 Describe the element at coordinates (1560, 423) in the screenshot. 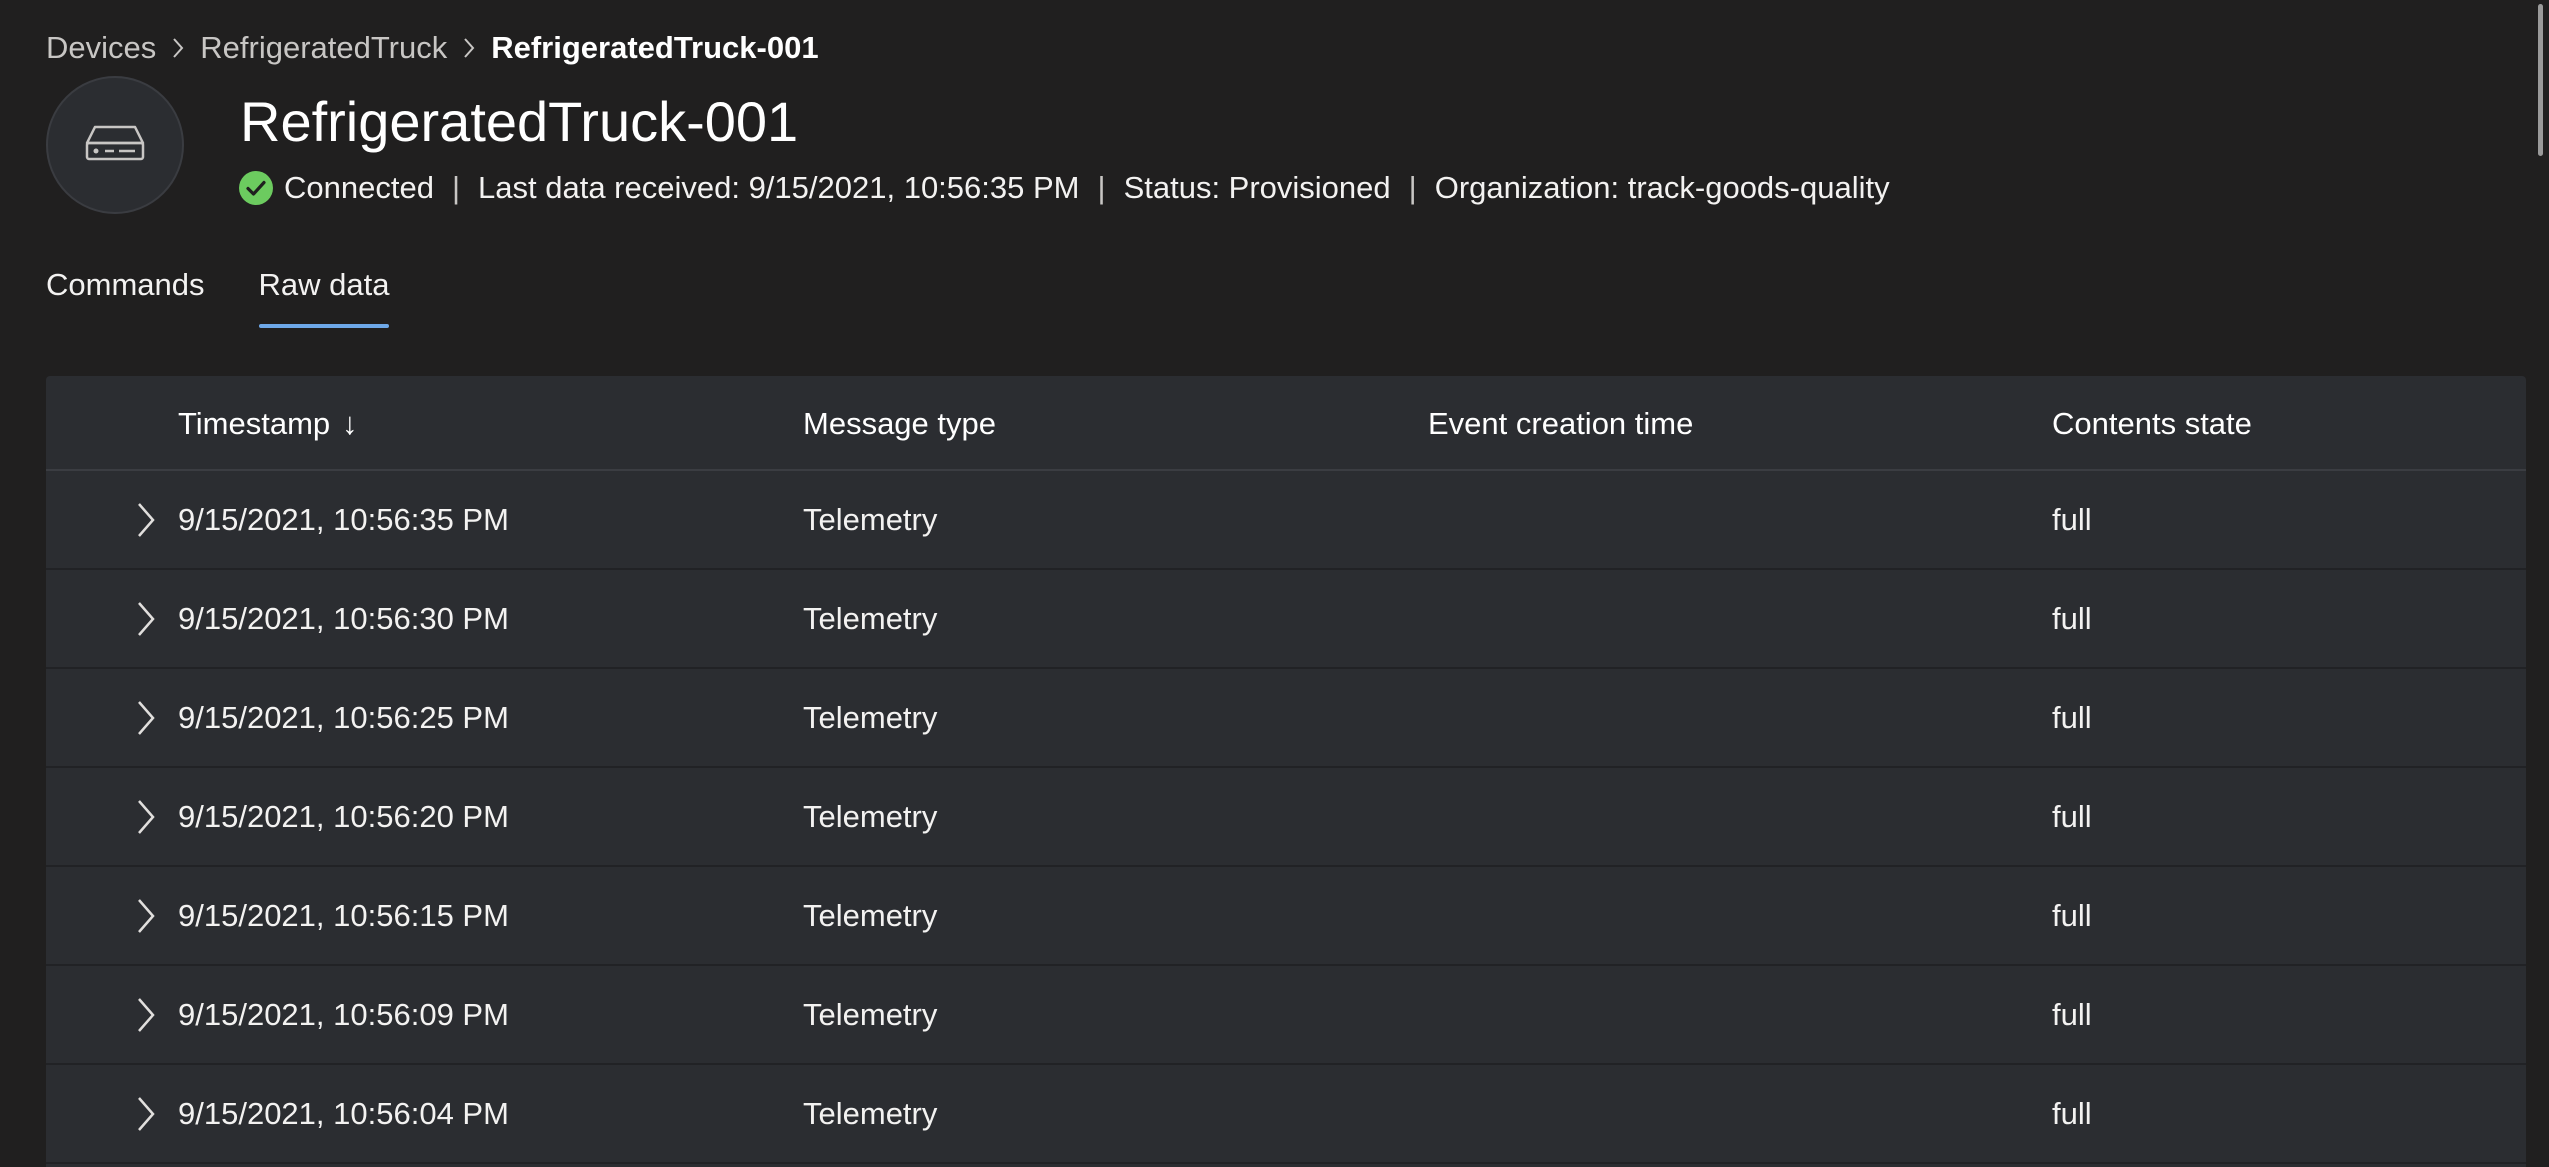

I see `column-header-event-creation-time: Event creation time` at that location.